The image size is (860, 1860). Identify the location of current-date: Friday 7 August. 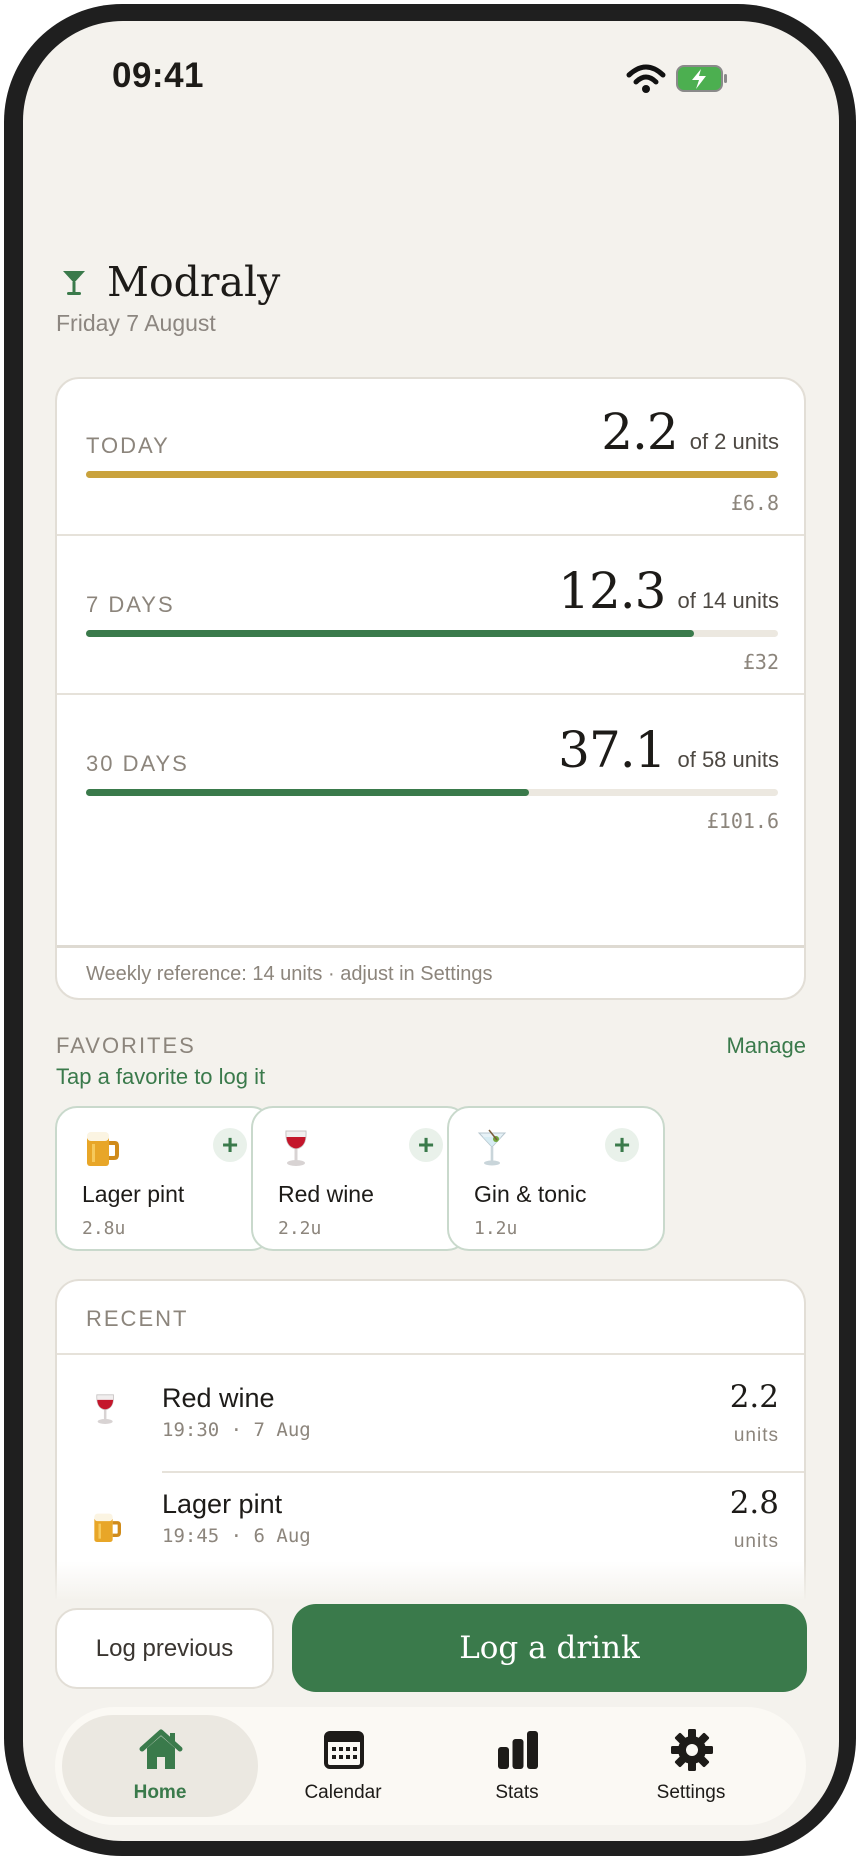
(136, 323).